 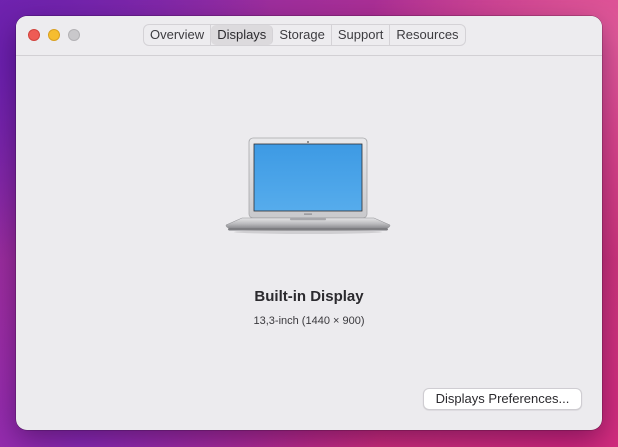 What do you see at coordinates (34, 35) in the screenshot?
I see `close-window-button` at bounding box center [34, 35].